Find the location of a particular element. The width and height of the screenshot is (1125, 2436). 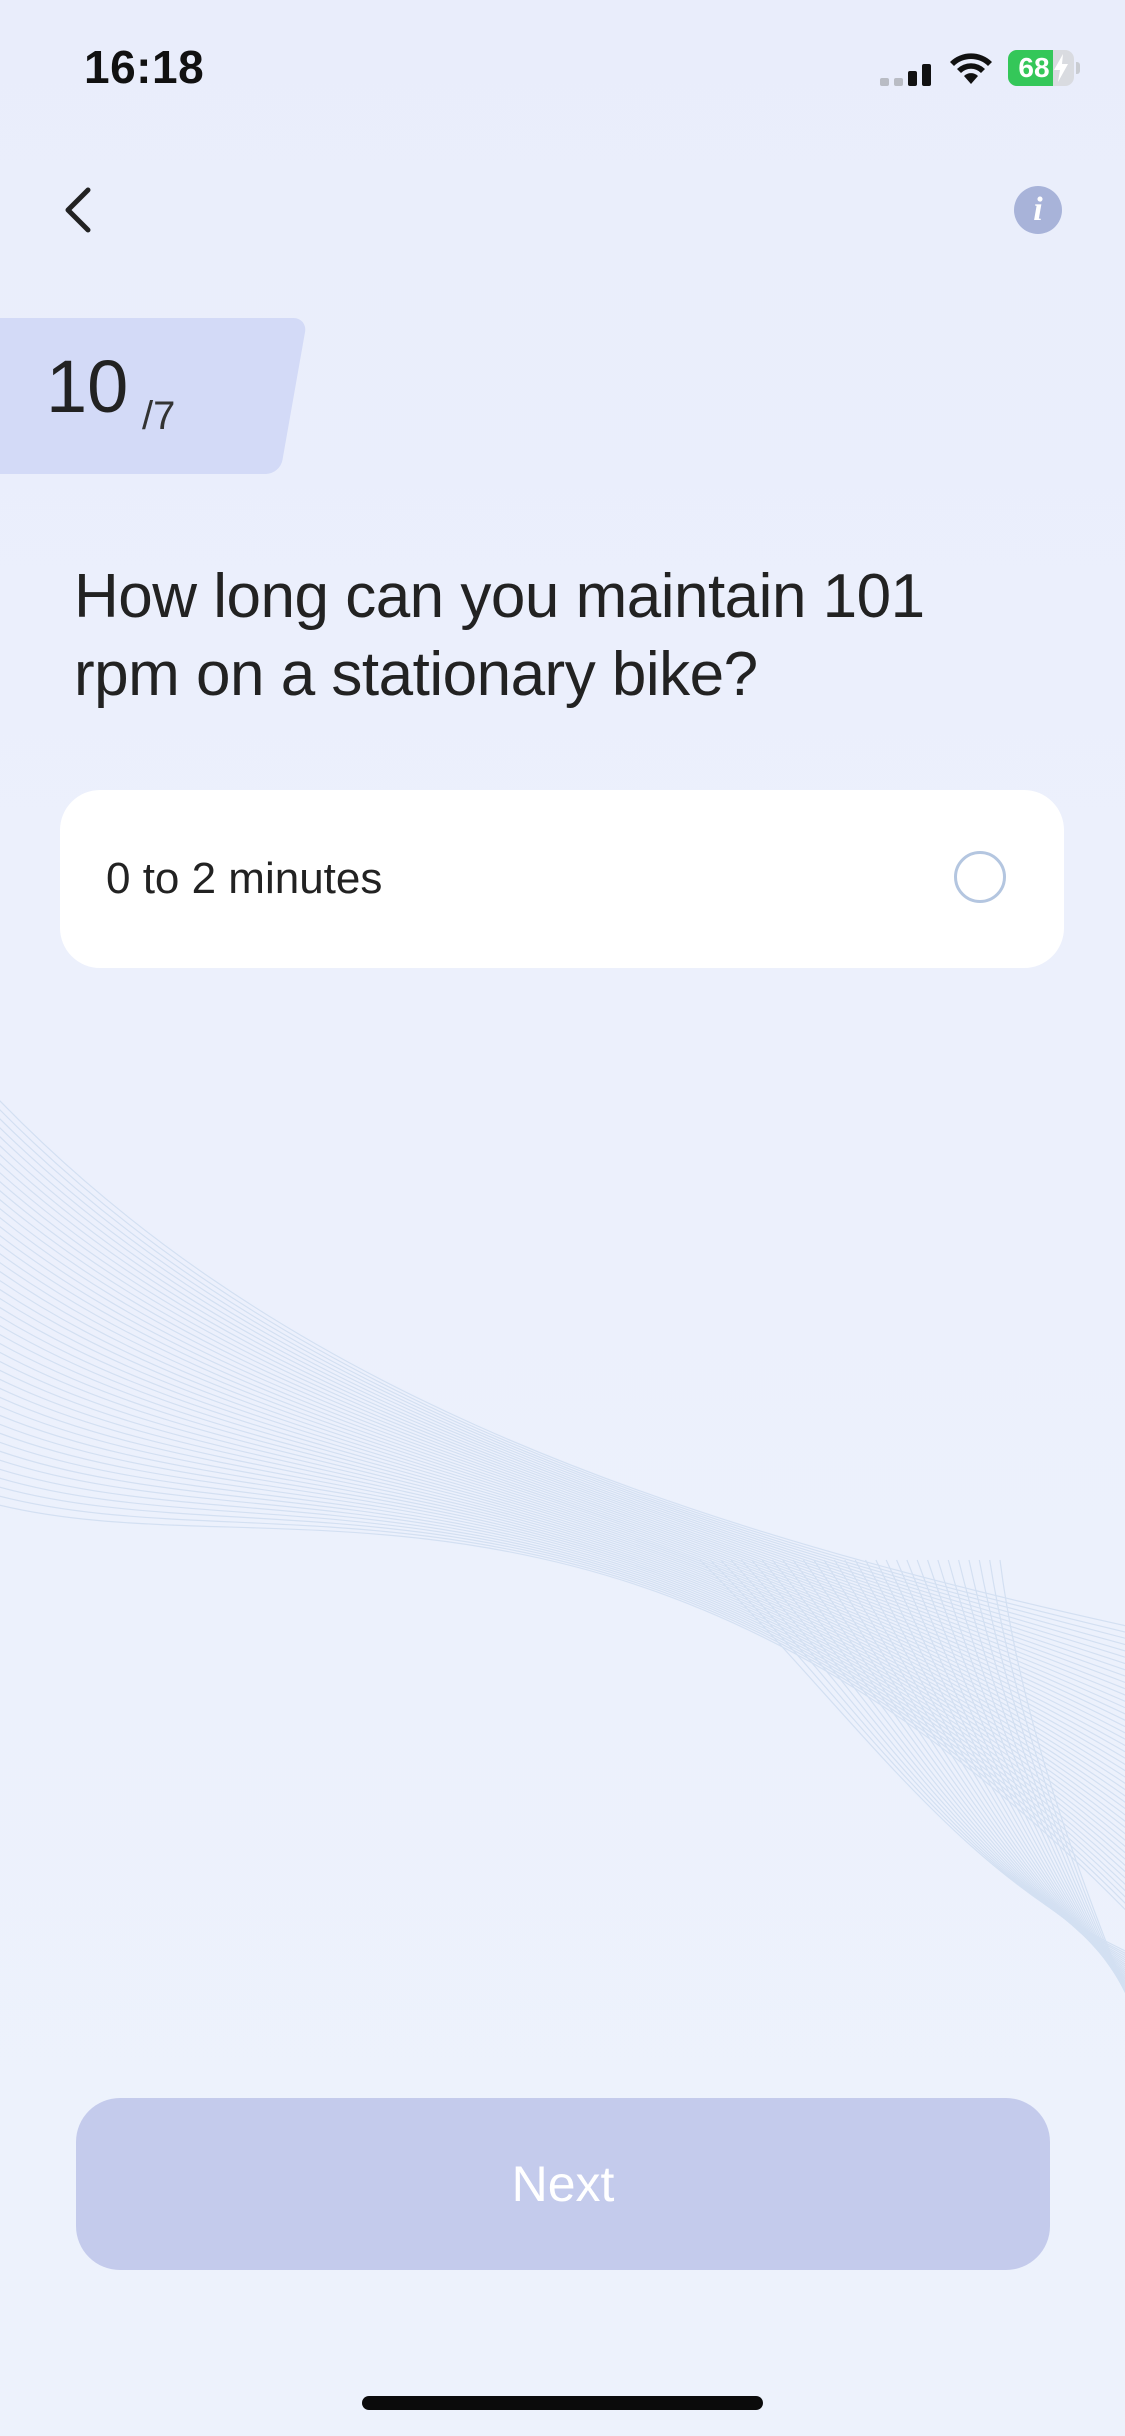

signal-icon is located at coordinates (905, 75).